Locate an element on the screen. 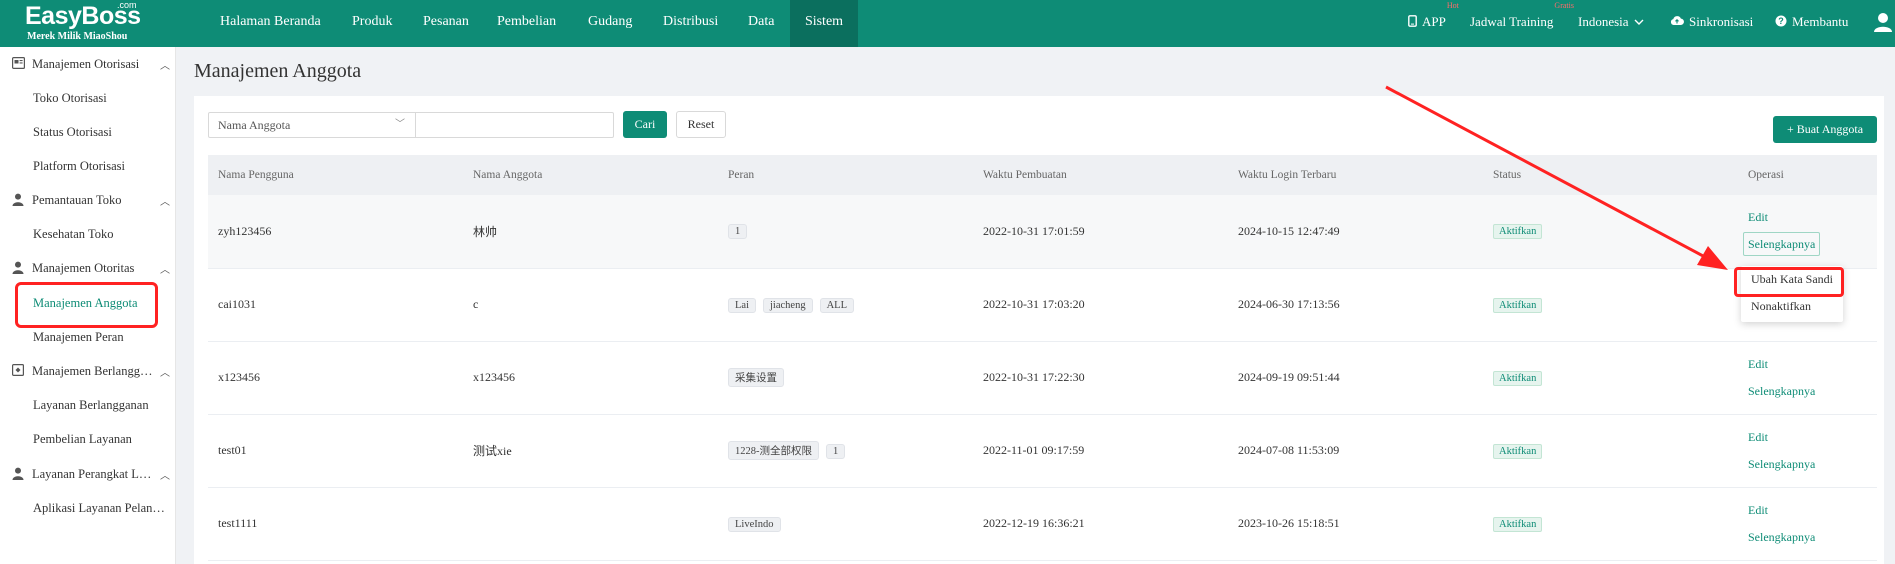 Image resolution: width=1895 pixels, height=564 pixels. sidebar-group-layanan-perangkat-lunak: Layanan Perangkat Lunak ︿ is located at coordinates (88, 474).